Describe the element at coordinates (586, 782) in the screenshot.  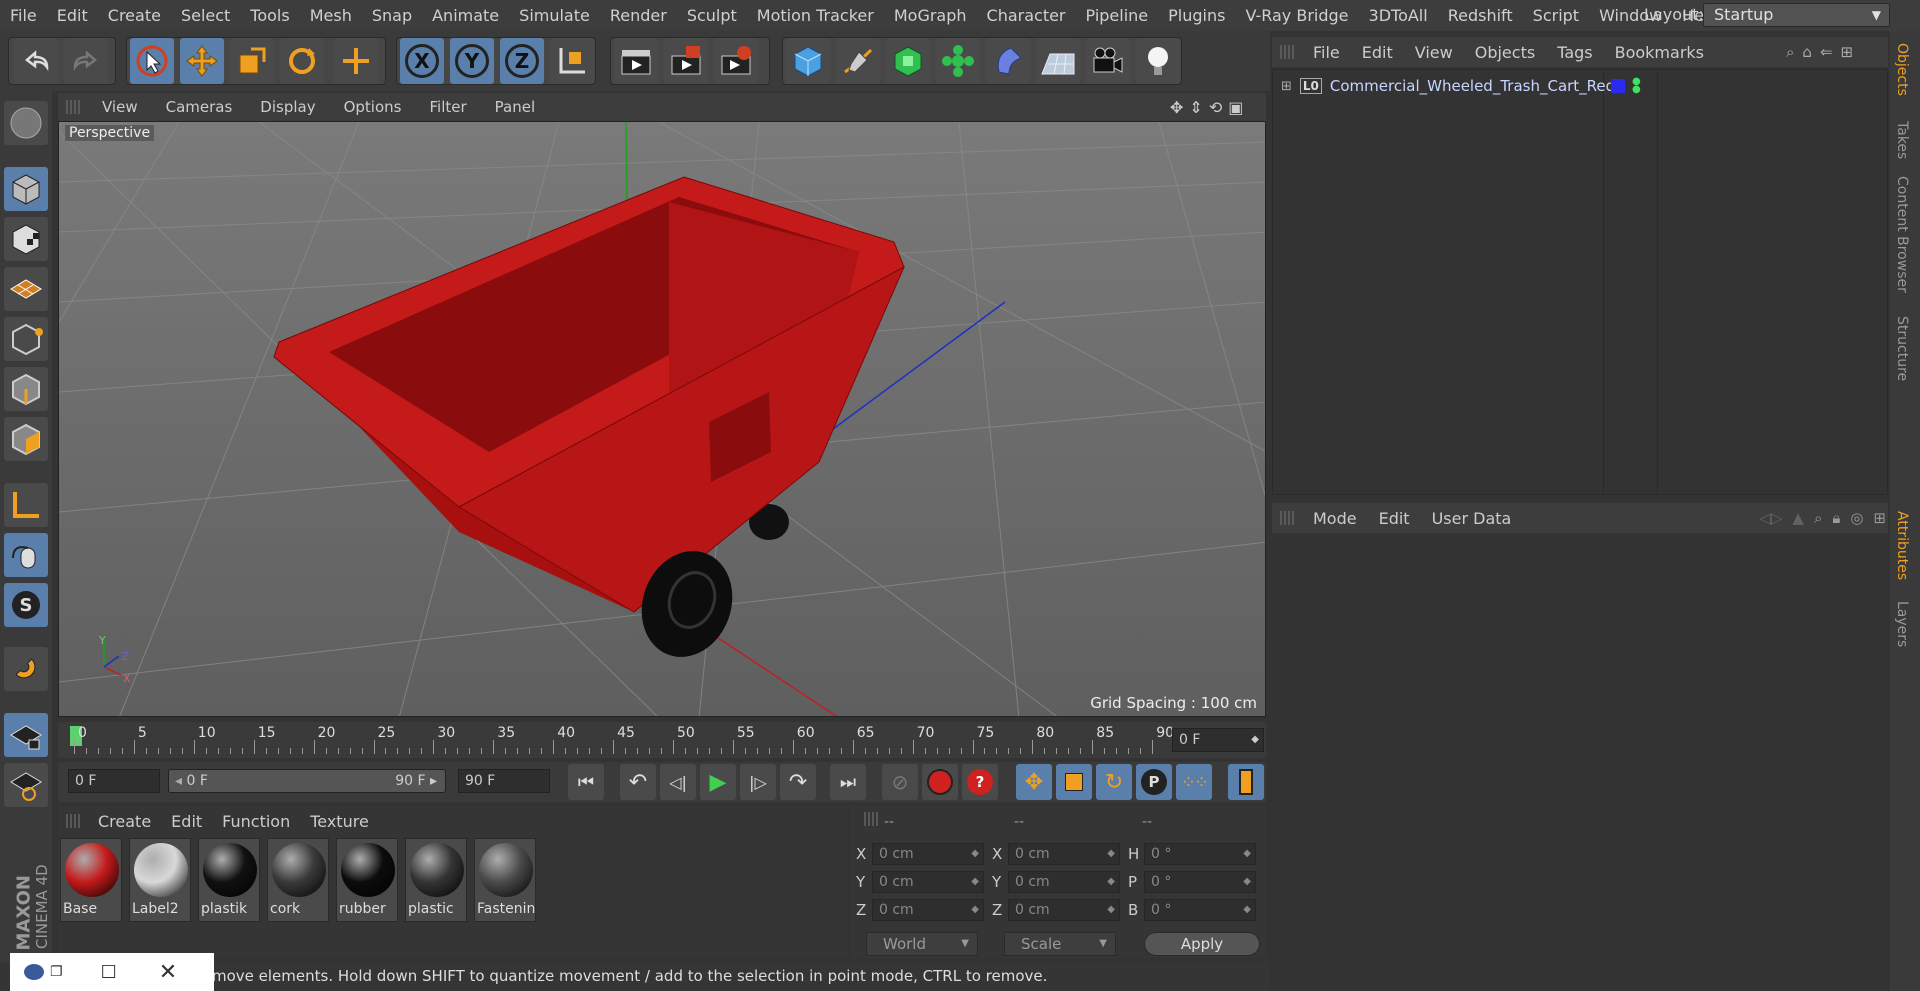
I see `go-to-start-button: ⏮` at that location.